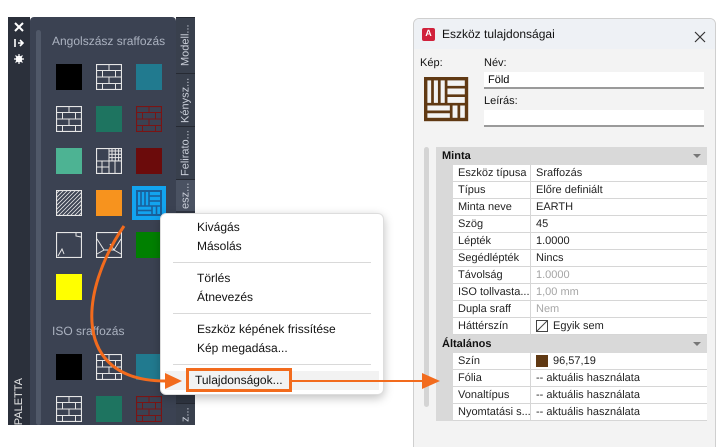 Image resolution: width=718 pixels, height=447 pixels. Describe the element at coordinates (498, 34) in the screenshot. I see `dialog-title: Eszköz tulajdonságai` at that location.